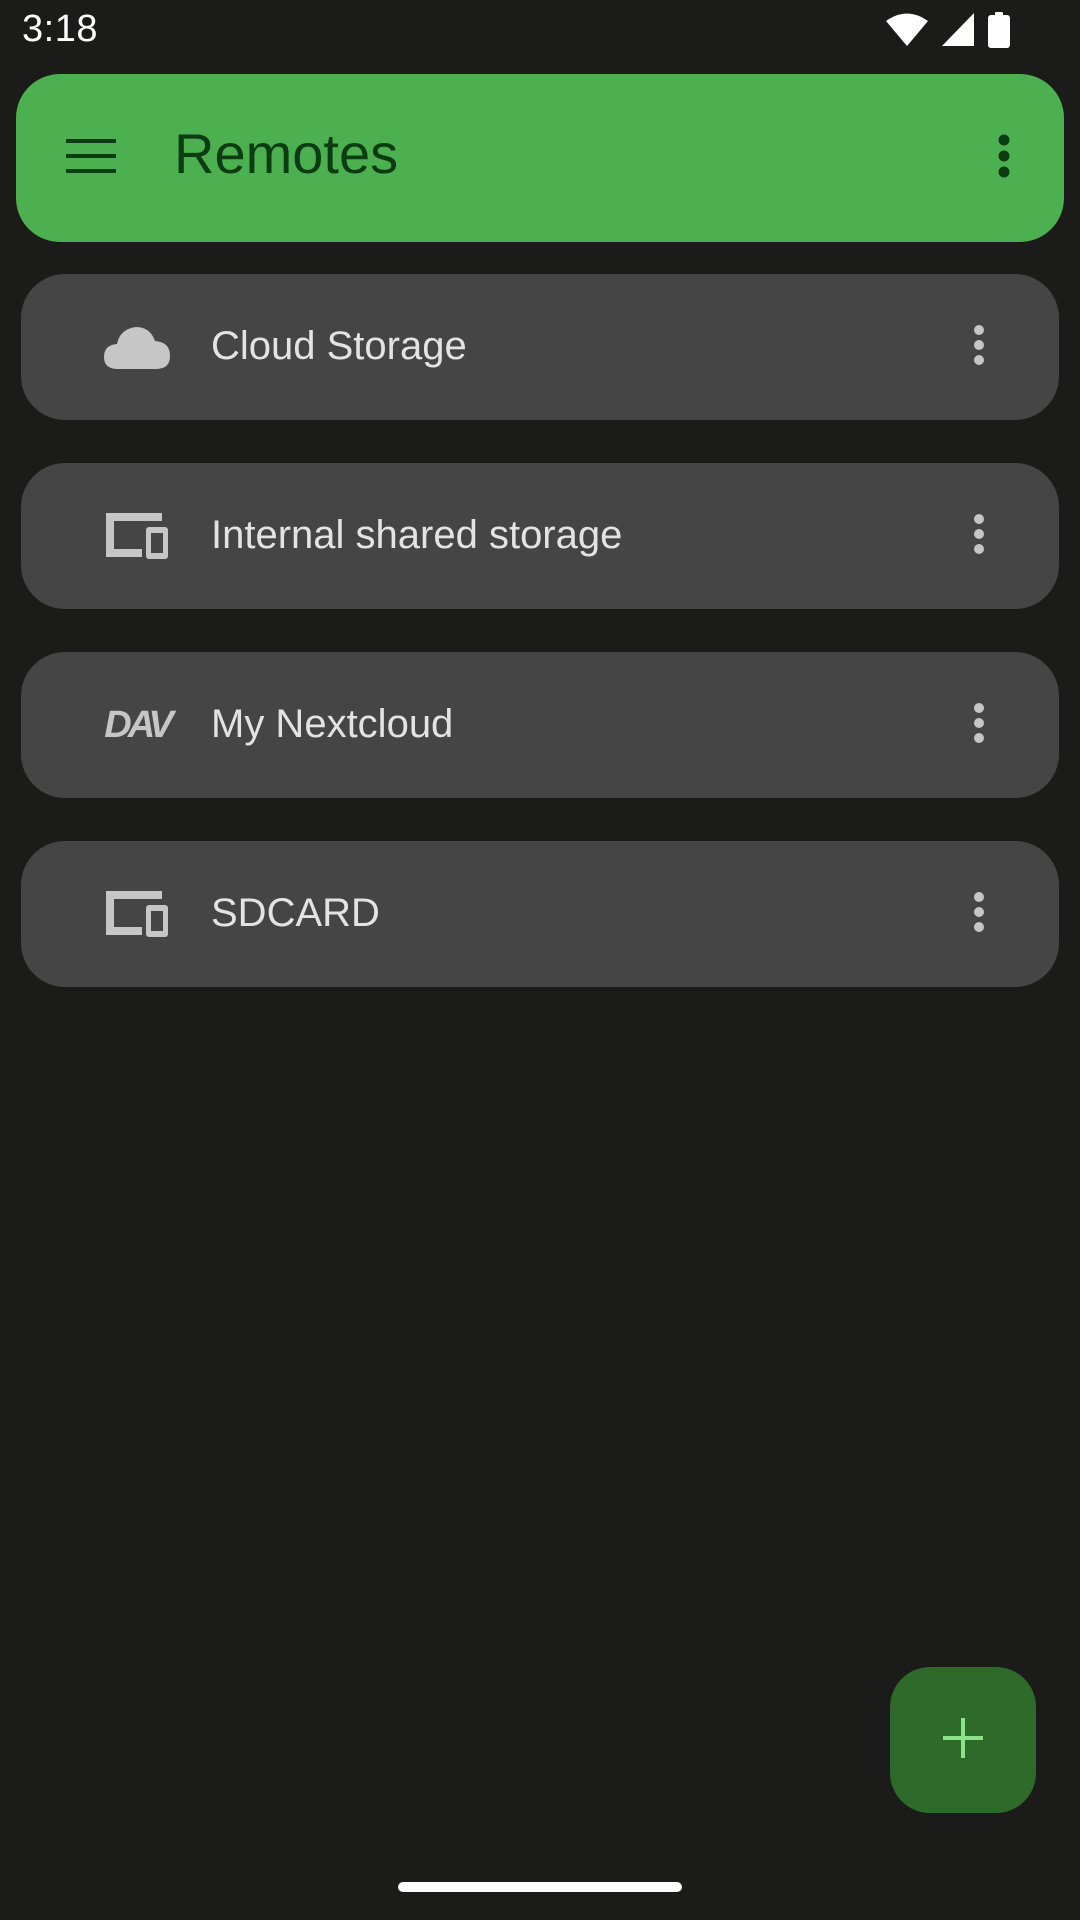 The image size is (1080, 1920). Describe the element at coordinates (540, 158) in the screenshot. I see `top-app-bar: Remotes` at that location.